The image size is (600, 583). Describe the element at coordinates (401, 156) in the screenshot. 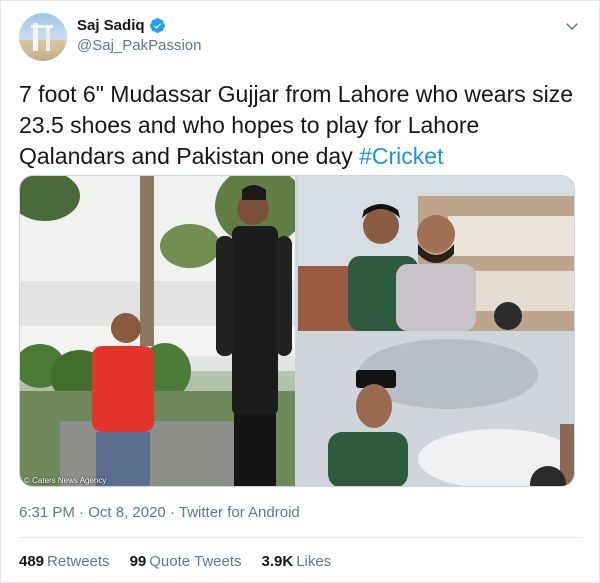

I see `hashtag-link: #Cricket` at that location.